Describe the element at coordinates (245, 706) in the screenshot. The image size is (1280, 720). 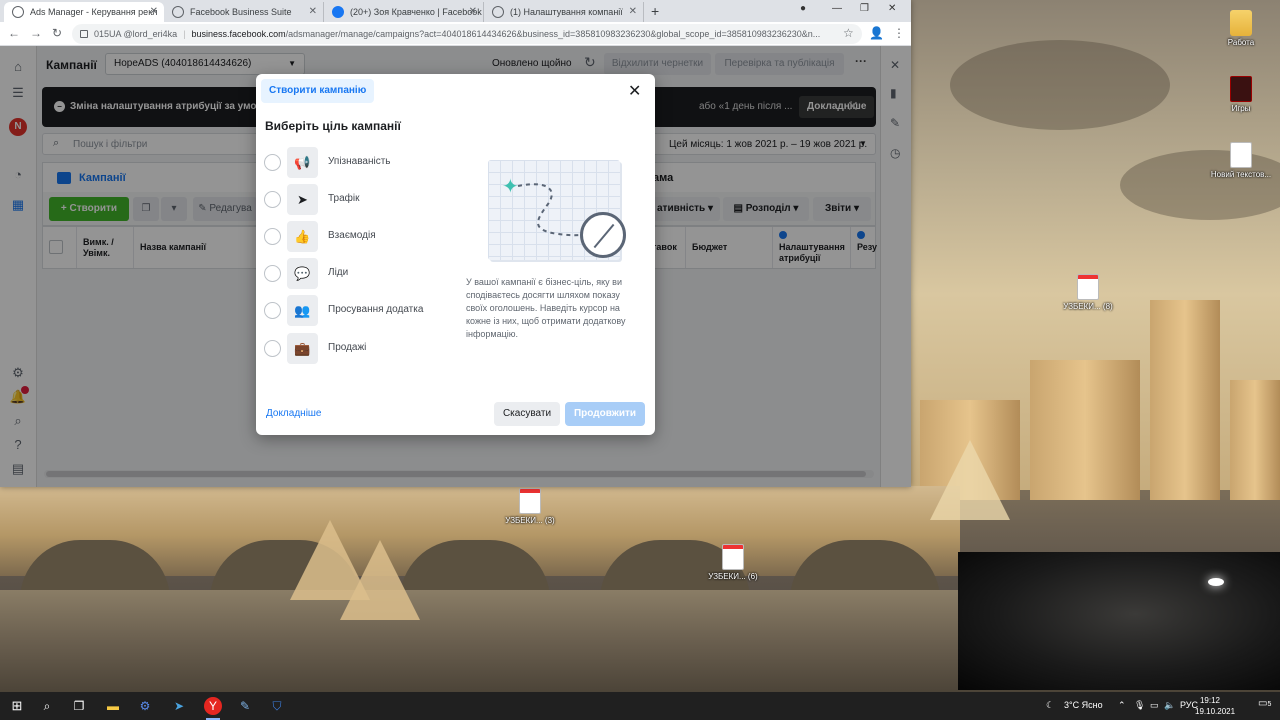
I see `notes-app-icon: ✎` at that location.